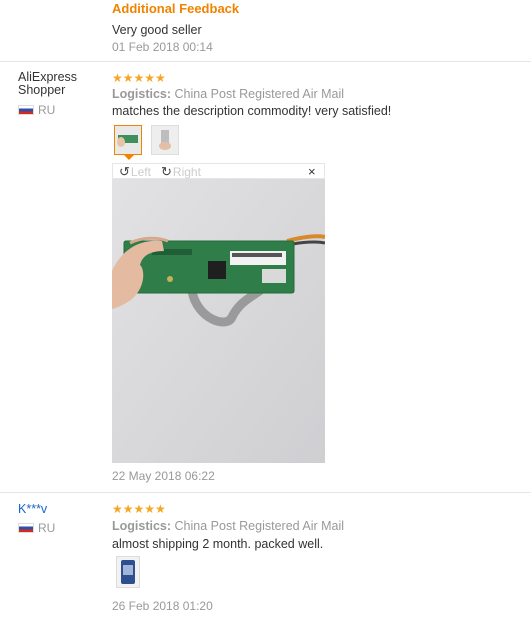 This screenshot has height=618, width=531. I want to click on review-date: 26 Feb 2018 01:20, so click(162, 606).